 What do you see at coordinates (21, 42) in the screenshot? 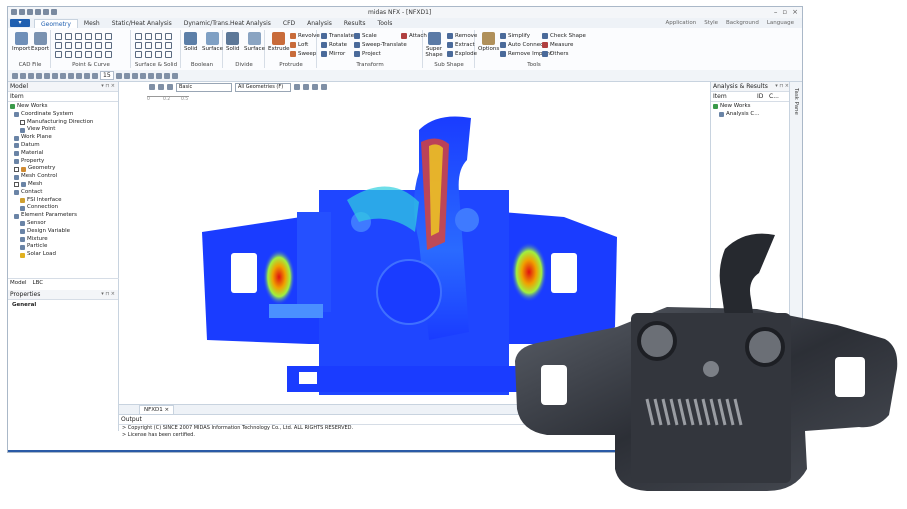
I see `import-button: Import` at bounding box center [21, 42].